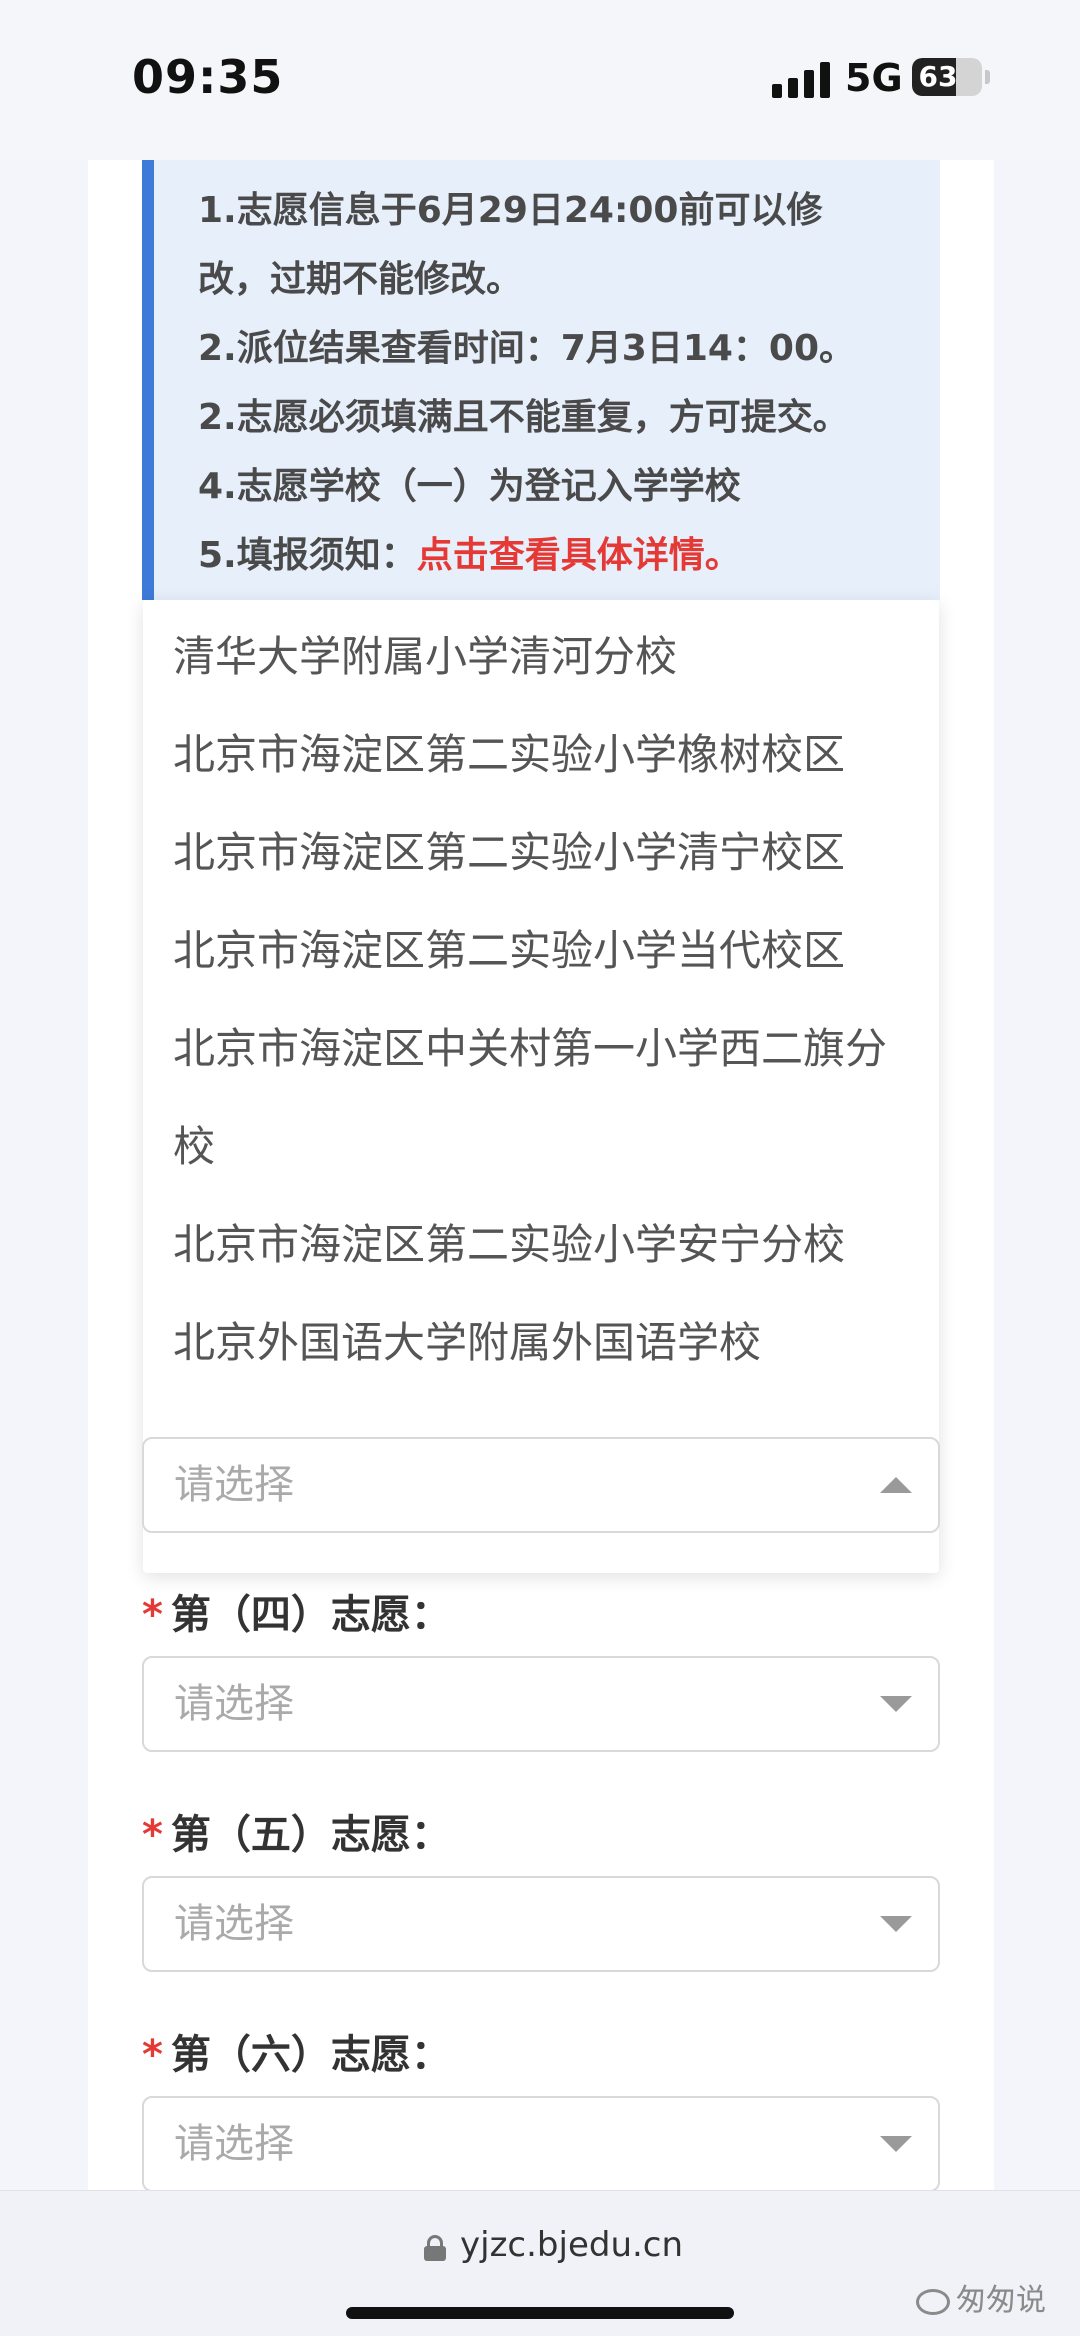  I want to click on lock-icon, so click(435, 2248).